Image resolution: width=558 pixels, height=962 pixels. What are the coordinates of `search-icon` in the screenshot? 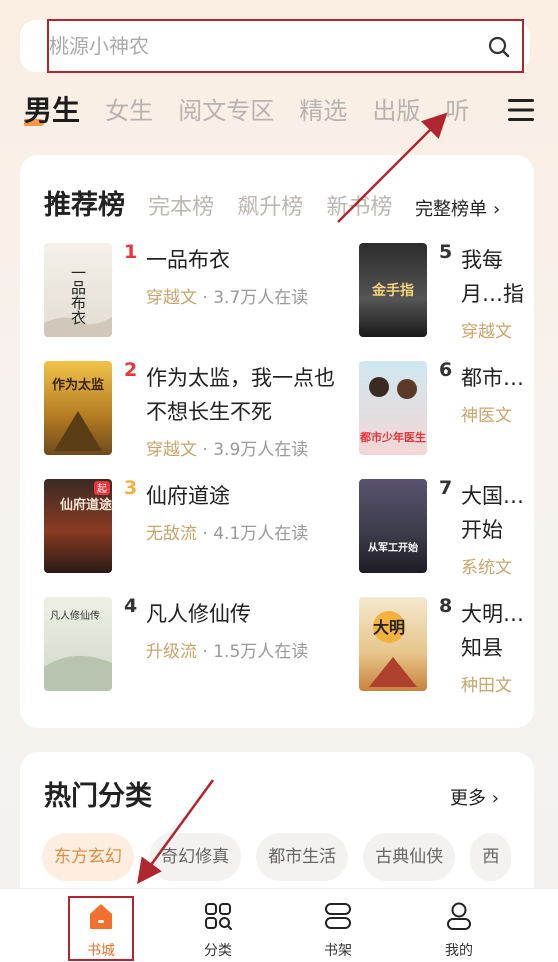 It's located at (499, 47).